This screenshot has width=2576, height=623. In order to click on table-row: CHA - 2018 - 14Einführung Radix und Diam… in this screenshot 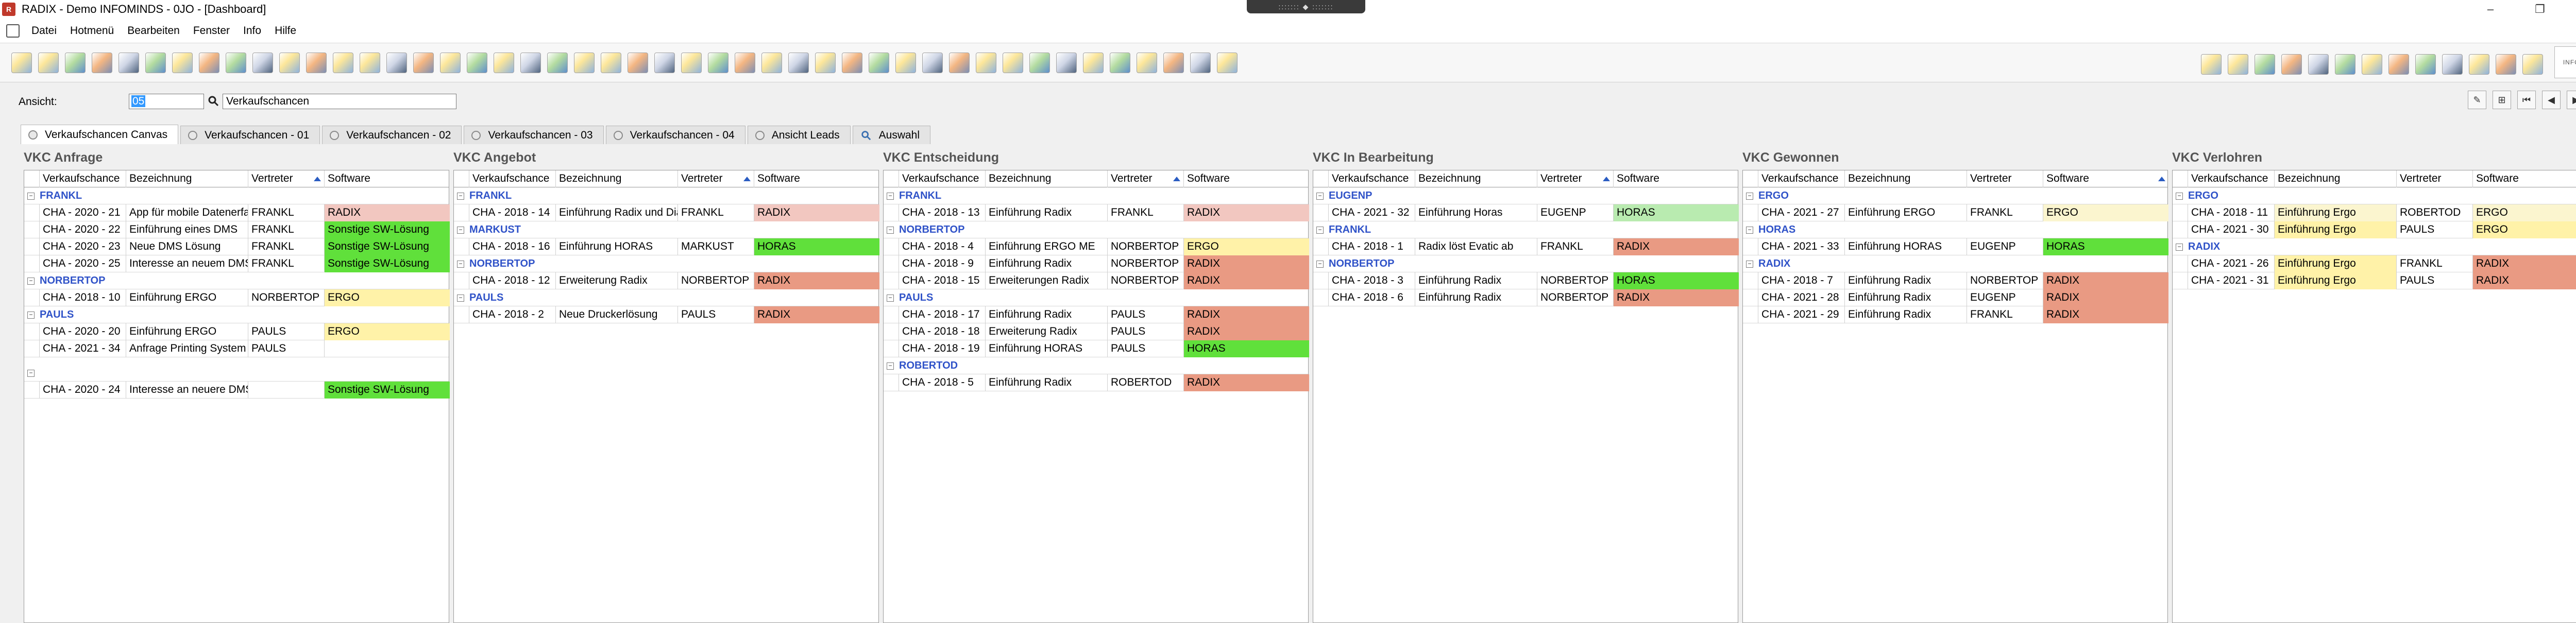, I will do `click(666, 212)`.